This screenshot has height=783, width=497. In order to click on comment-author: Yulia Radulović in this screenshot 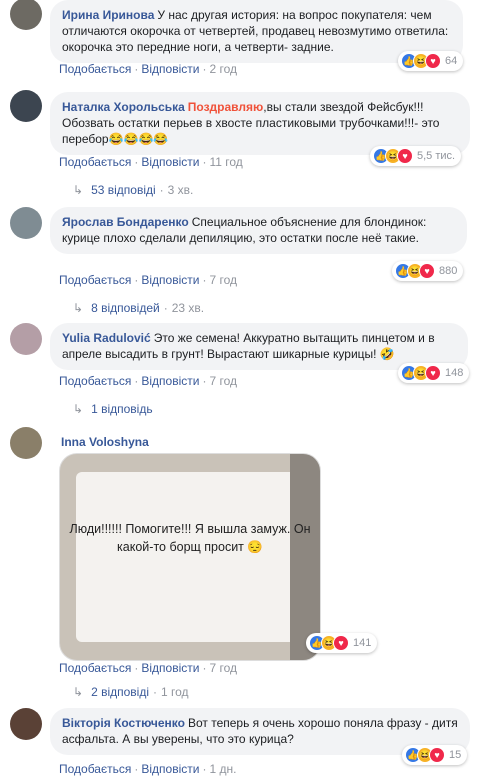, I will do `click(106, 338)`.